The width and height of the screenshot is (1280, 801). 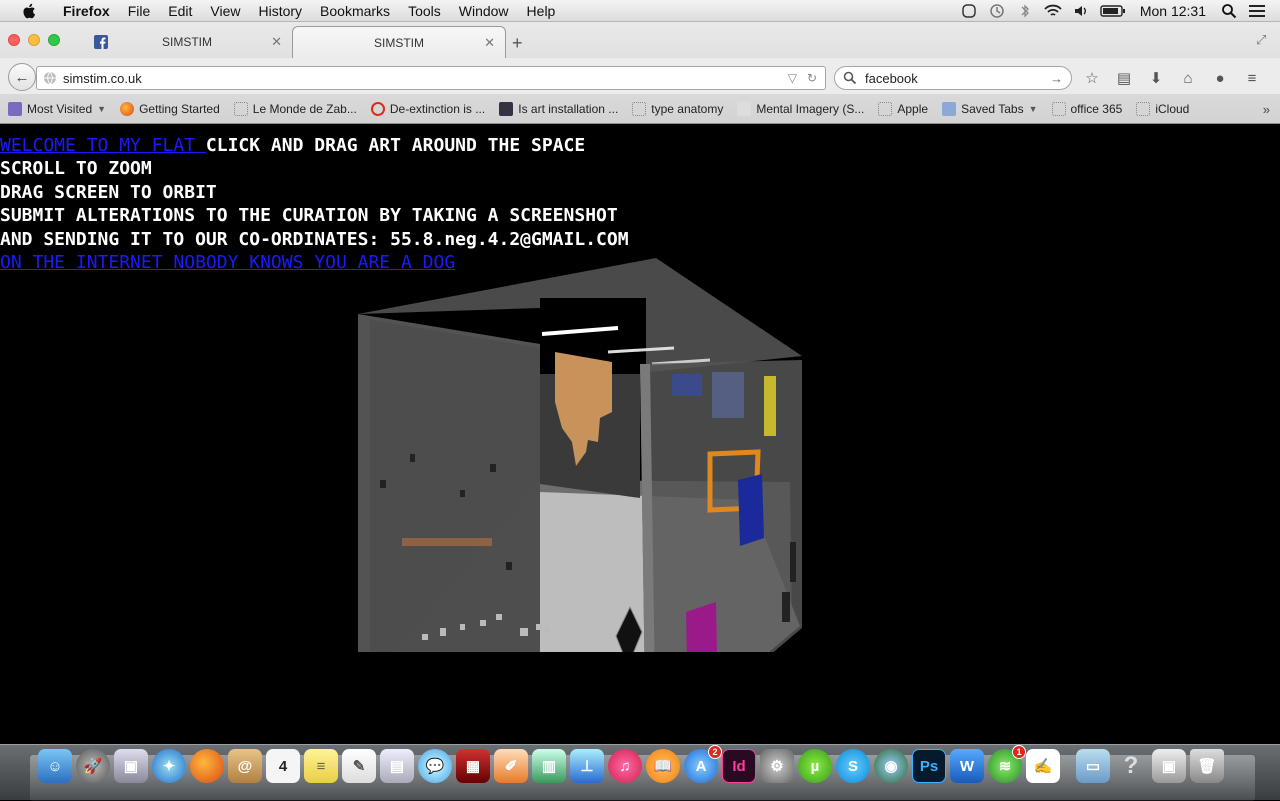 I want to click on app-store-badge: 2, so click(x=715, y=752).